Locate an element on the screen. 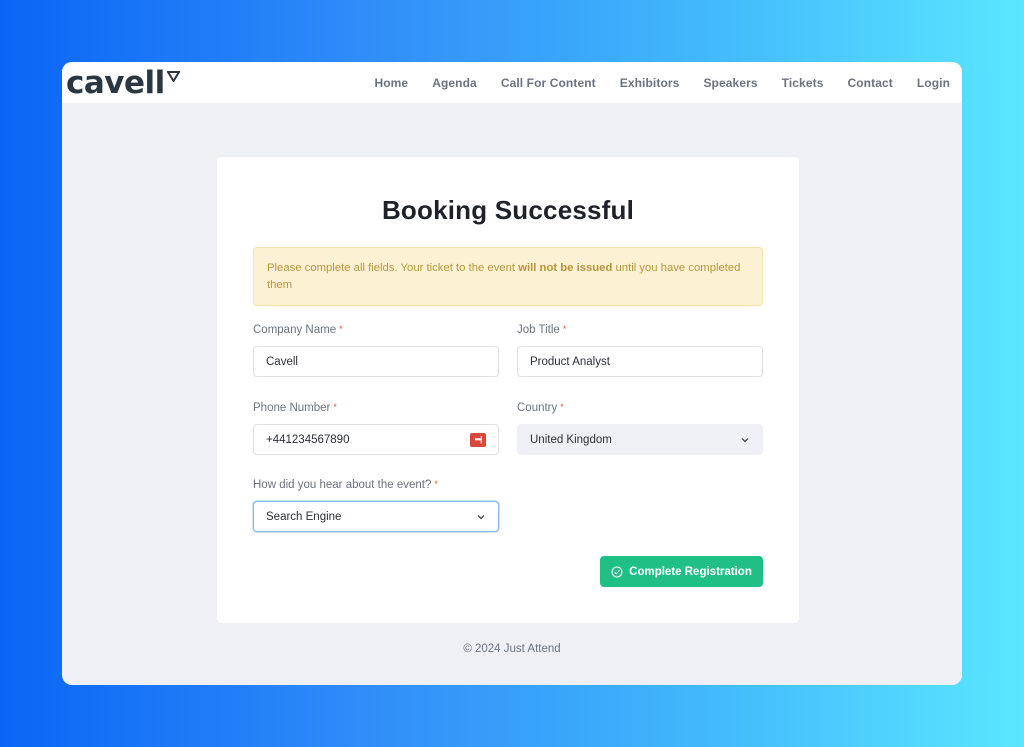  job-title-field: Job Title * Product Analyst is located at coordinates (640, 350).